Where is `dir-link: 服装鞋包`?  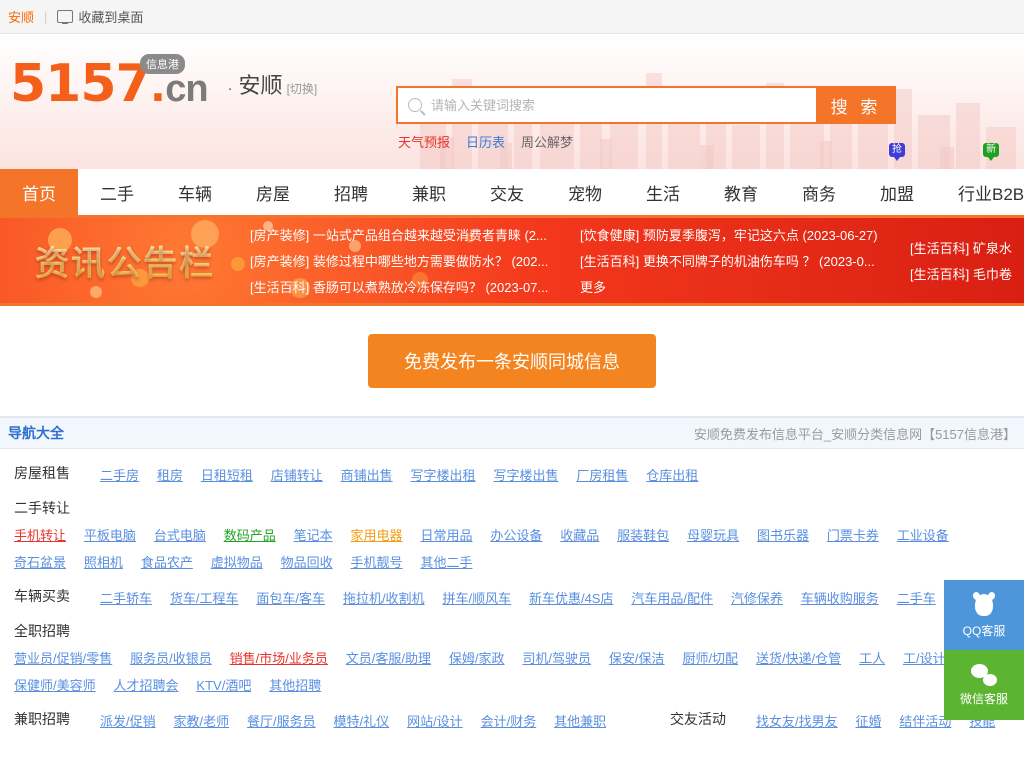 dir-link: 服装鞋包 is located at coordinates (643, 535).